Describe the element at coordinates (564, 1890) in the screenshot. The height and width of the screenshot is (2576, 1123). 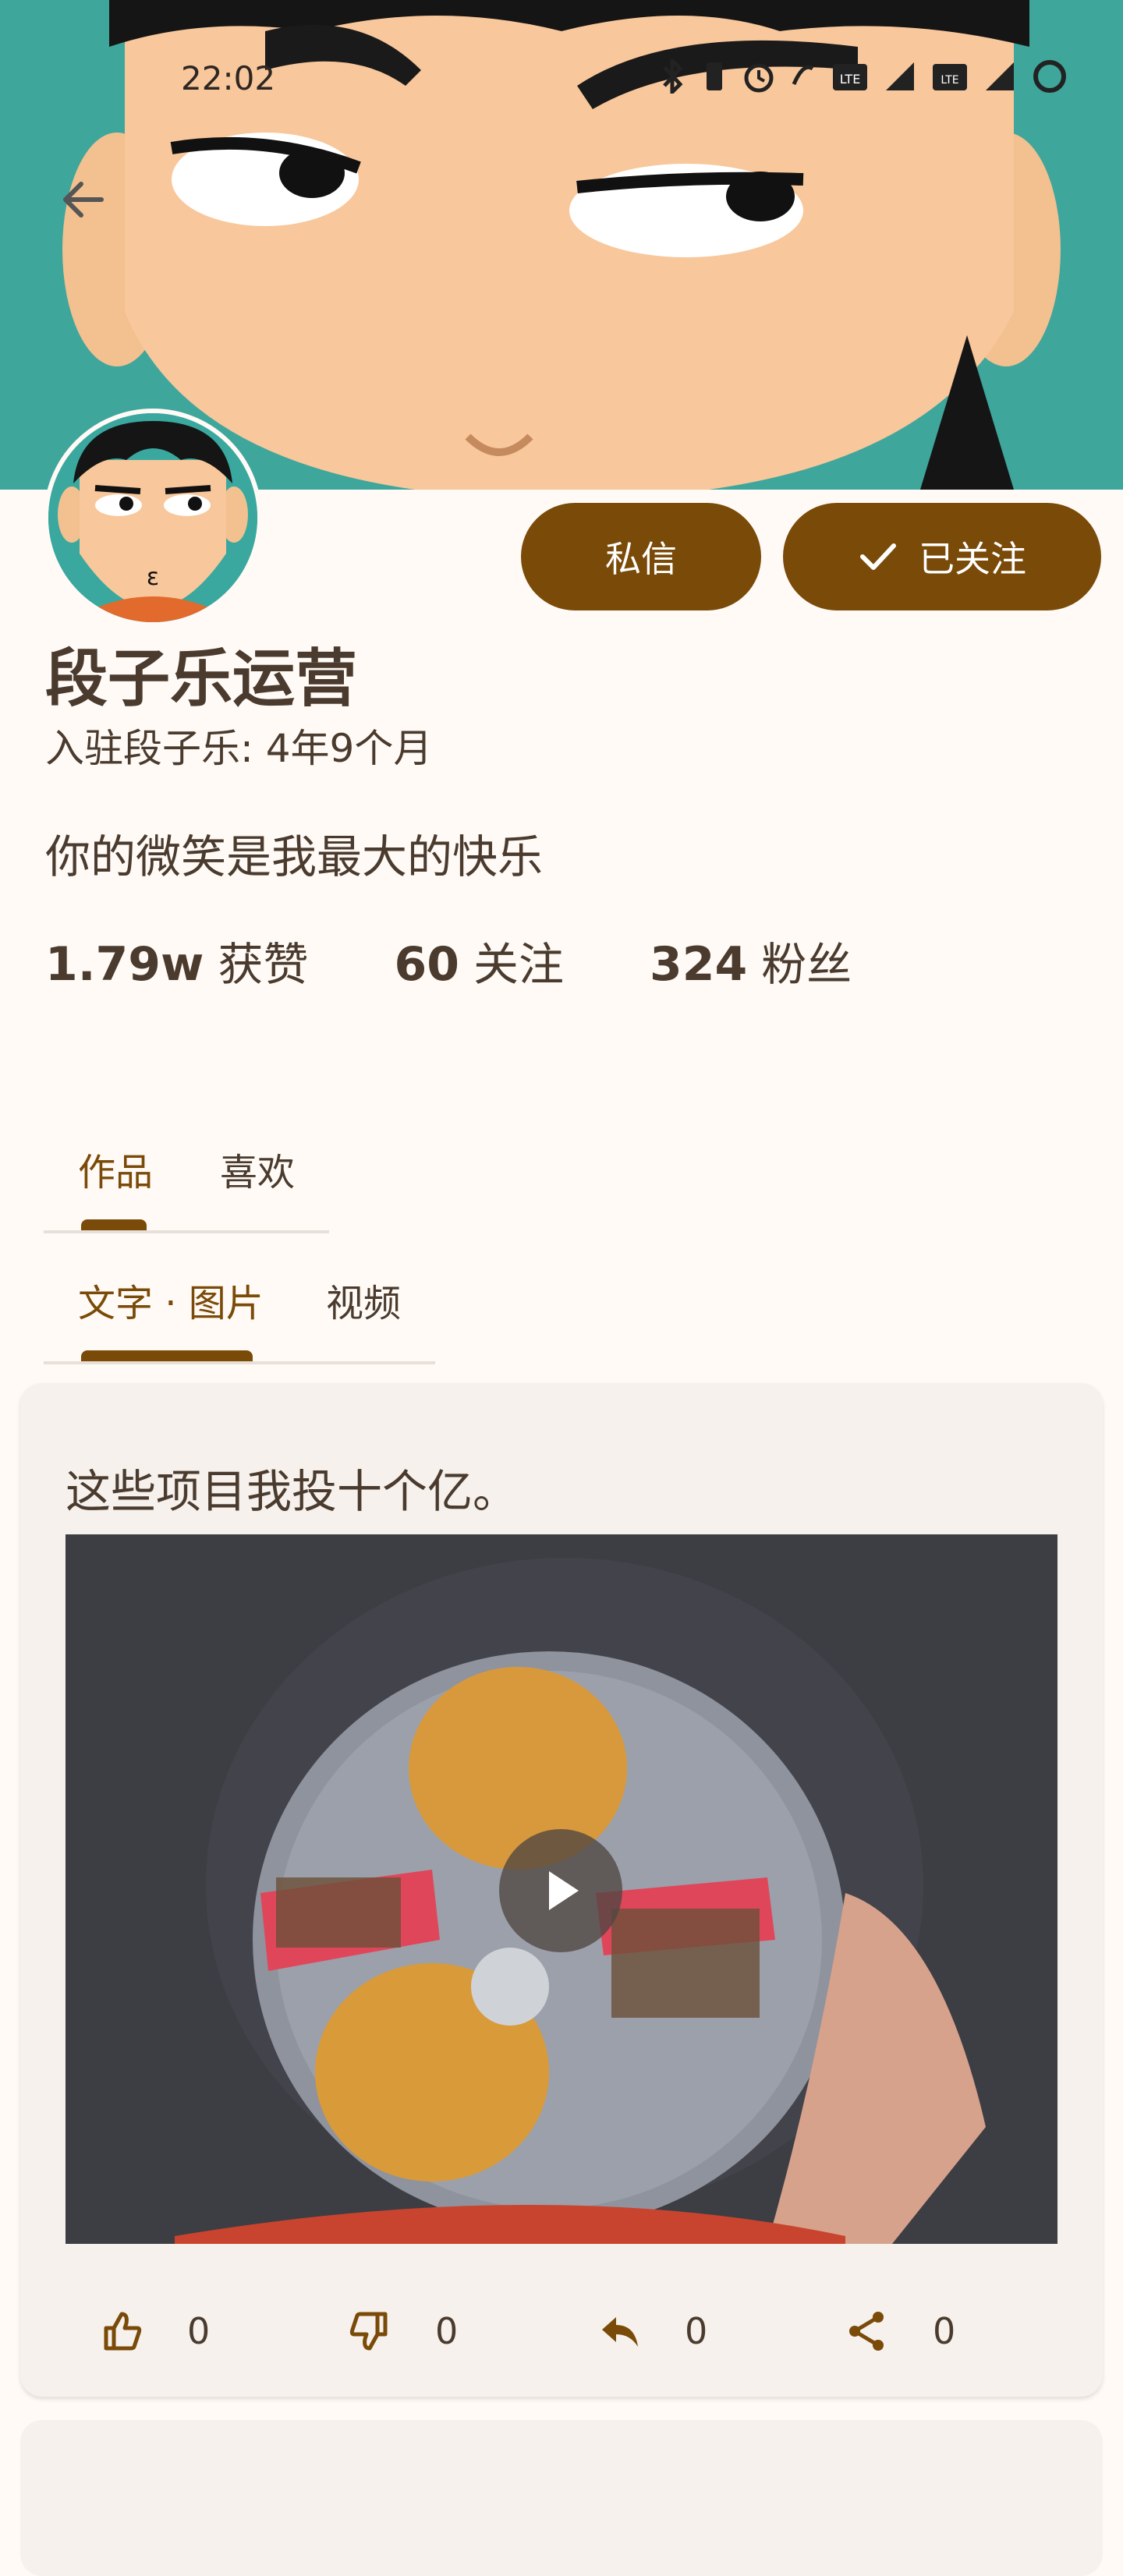
I see `play-icon` at that location.